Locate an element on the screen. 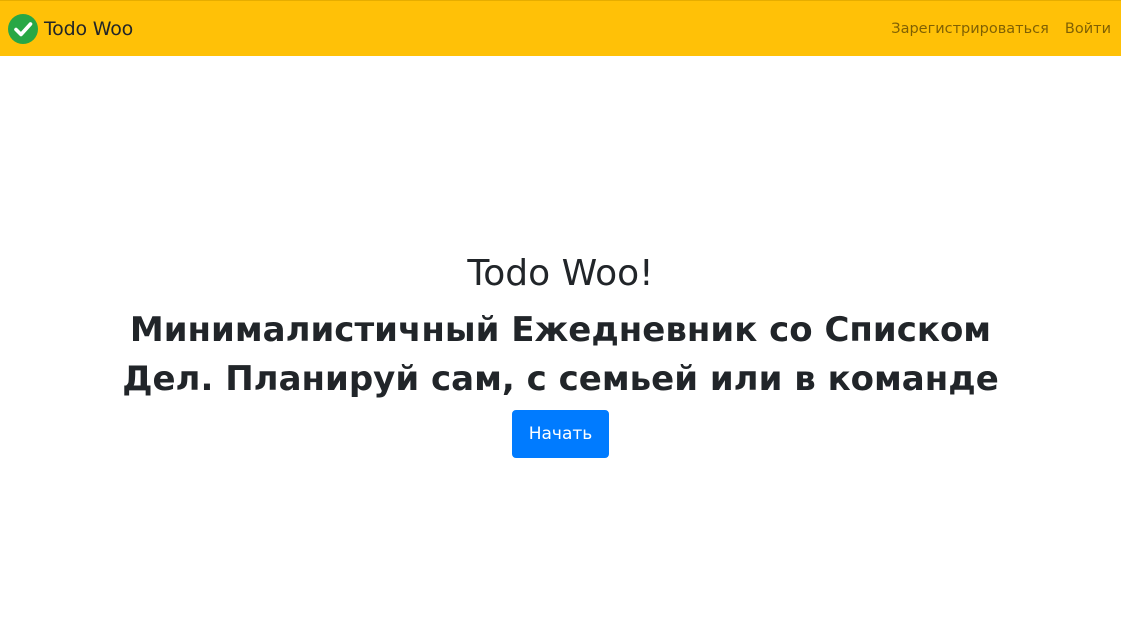 This screenshot has height=630, width=1121. check-circle-icon is located at coordinates (23, 28).